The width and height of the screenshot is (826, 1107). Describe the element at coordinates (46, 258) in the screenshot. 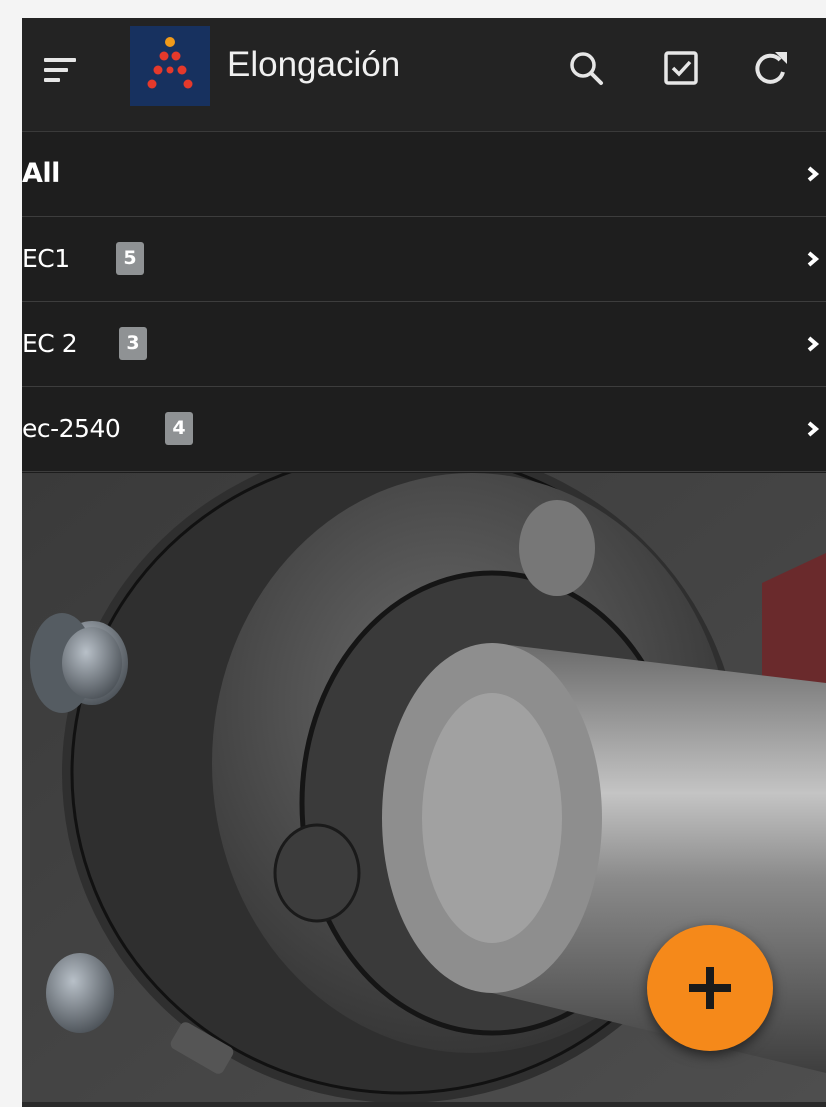

I see `filter-label: EC1` at that location.